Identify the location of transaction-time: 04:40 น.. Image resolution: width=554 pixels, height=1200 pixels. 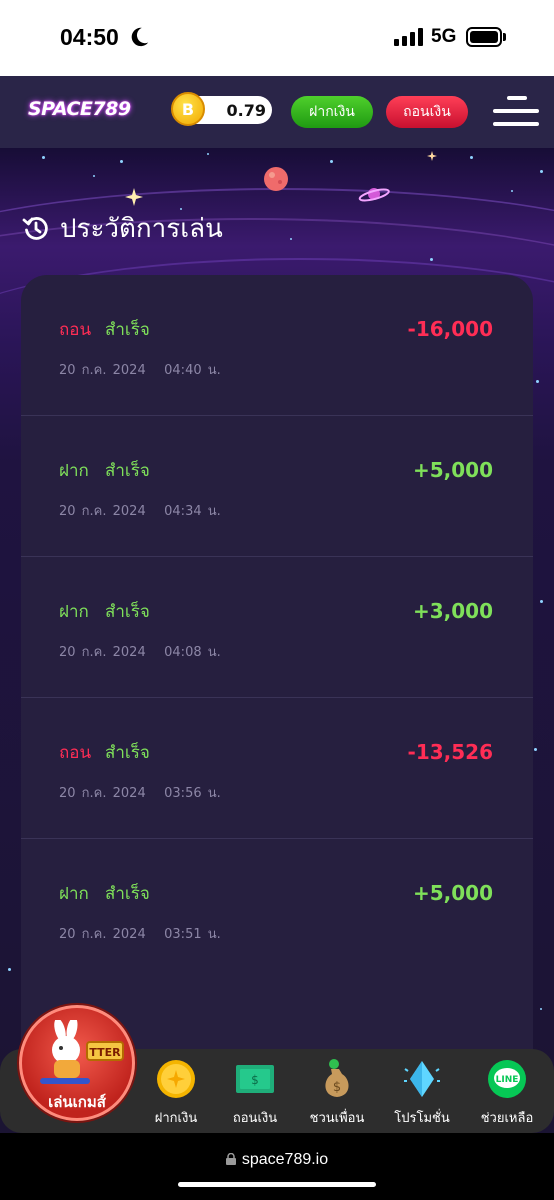
(192, 370).